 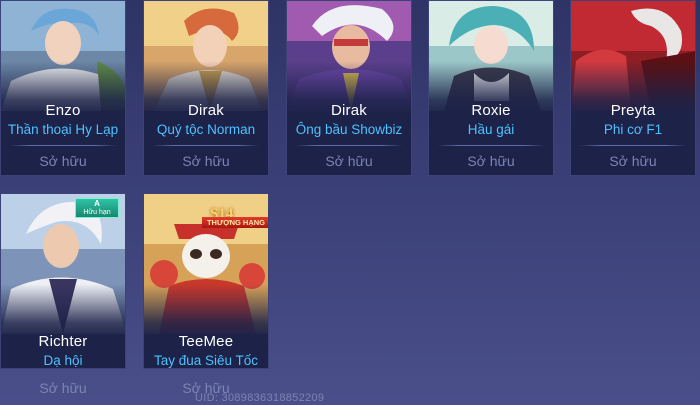 I want to click on skin-name: Thần thoại Hy Lạp, so click(x=63, y=129).